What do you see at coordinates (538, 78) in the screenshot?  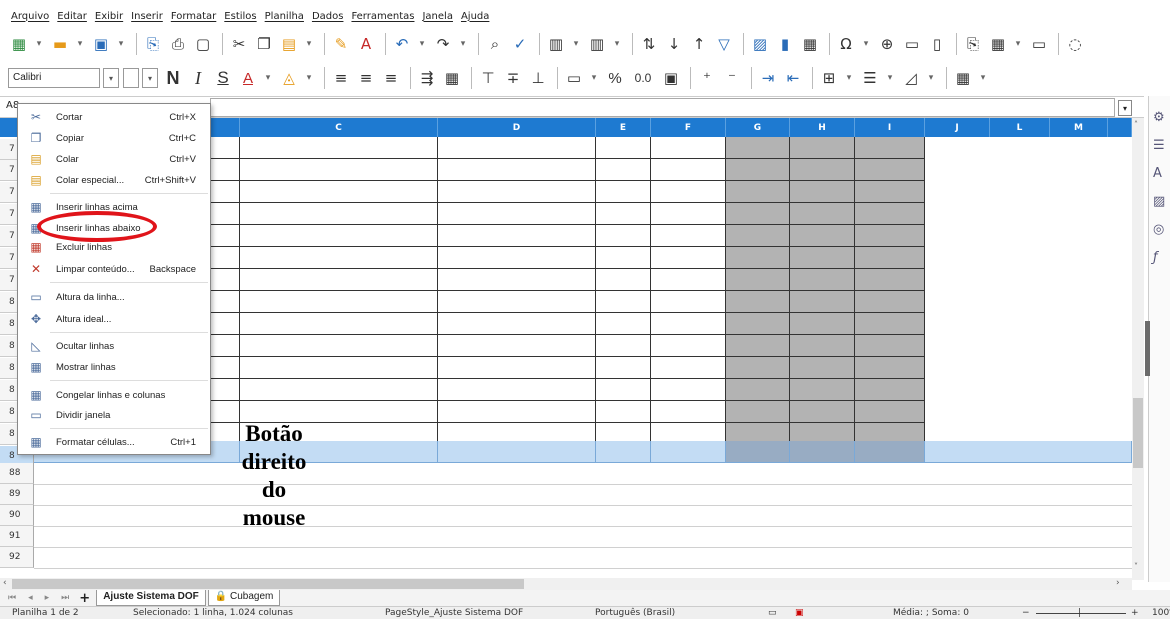 I see `align-bottom-icon: ⊥` at bounding box center [538, 78].